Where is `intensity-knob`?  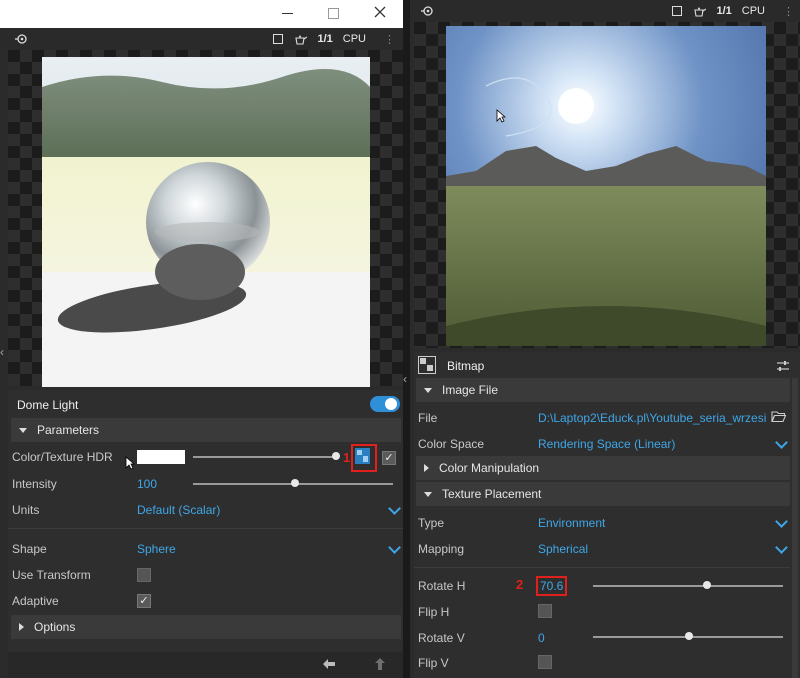
intensity-knob is located at coordinates (295, 483).